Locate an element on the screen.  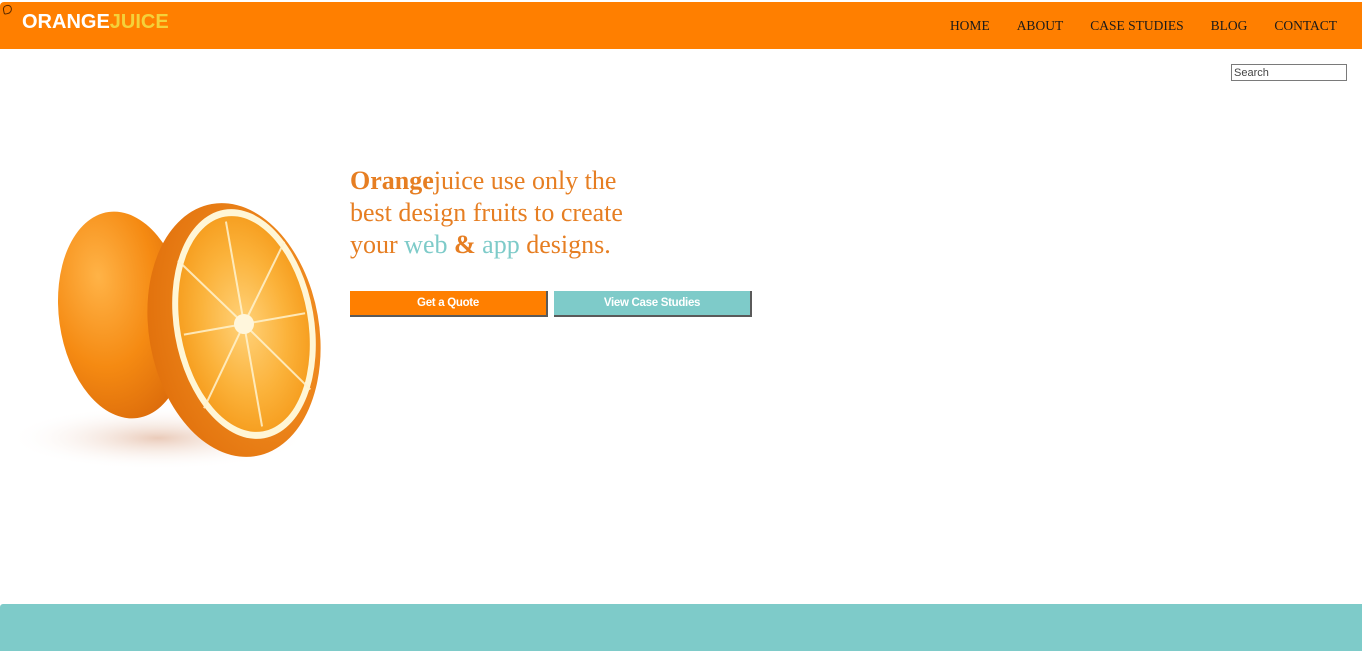
get-quote-button: Get a Quote is located at coordinates (449, 304).